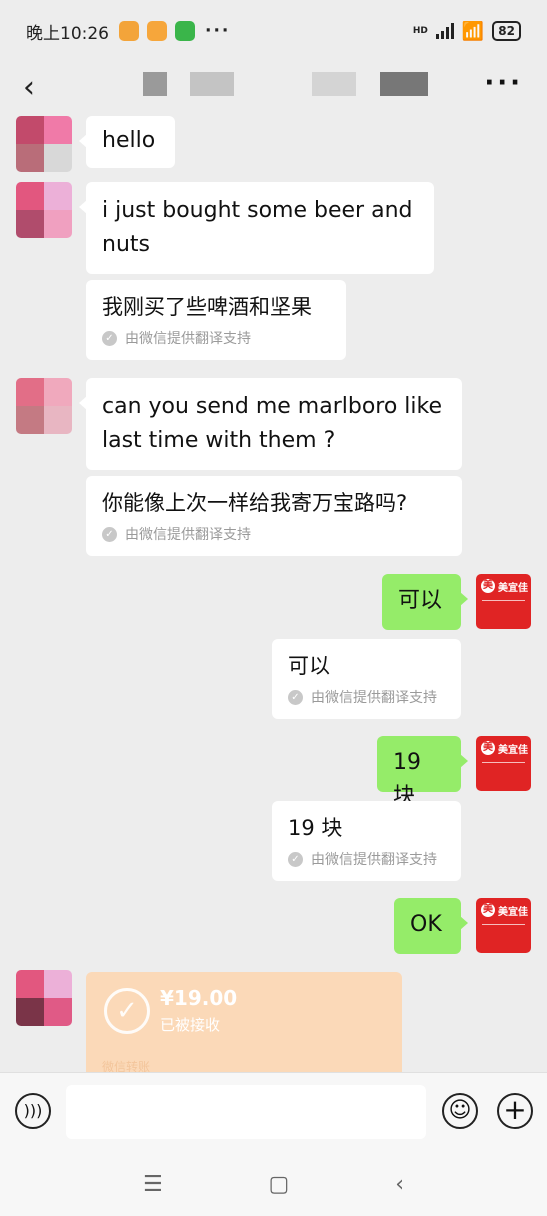 The image size is (547, 1216). Describe the element at coordinates (309, 666) in the screenshot. I see `translation-text: 可以` at that location.